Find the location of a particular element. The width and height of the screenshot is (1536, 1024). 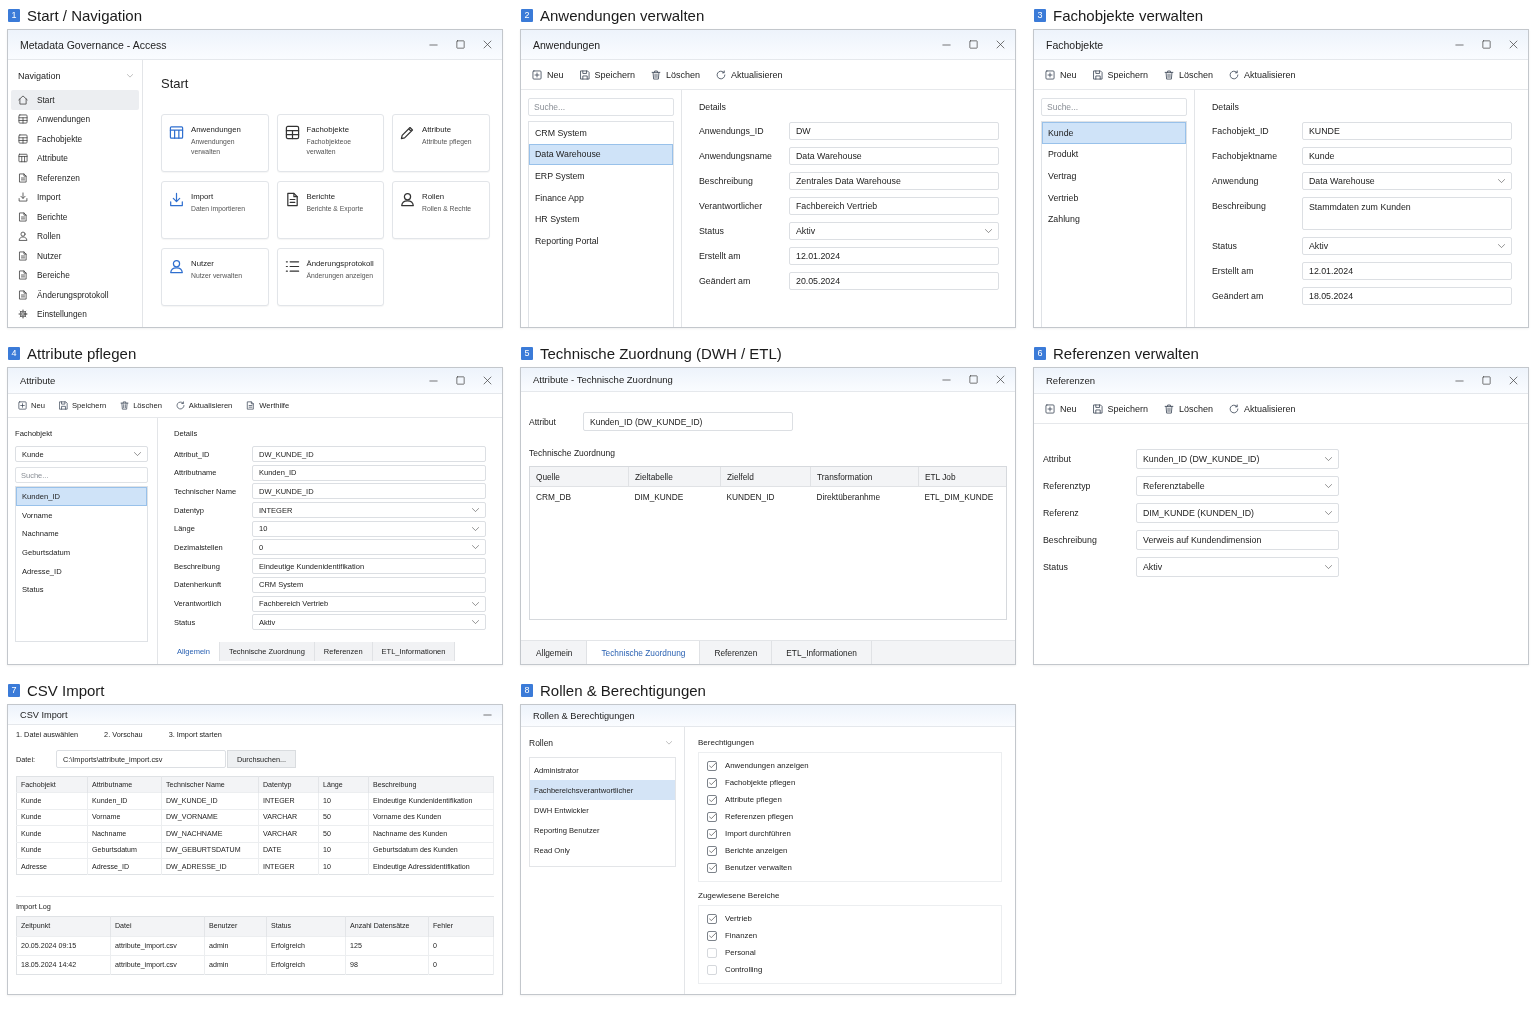

number-badge: 2 is located at coordinates (527, 15).